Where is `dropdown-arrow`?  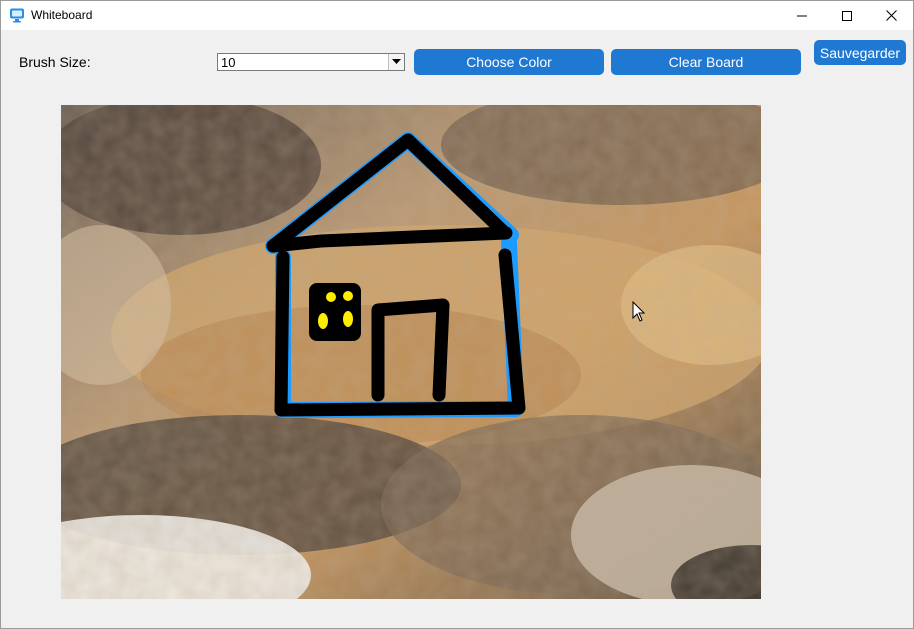
dropdown-arrow is located at coordinates (396, 62).